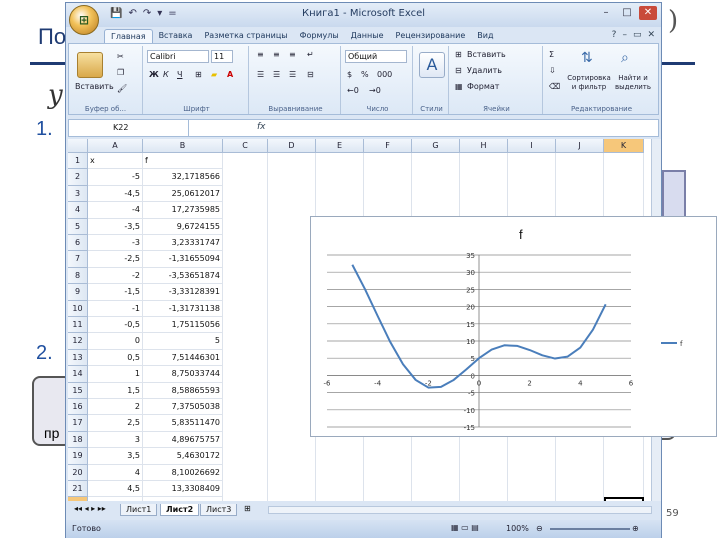 The height and width of the screenshot is (540, 720). I want to click on cell-b: 8,75033744, so click(183, 374).